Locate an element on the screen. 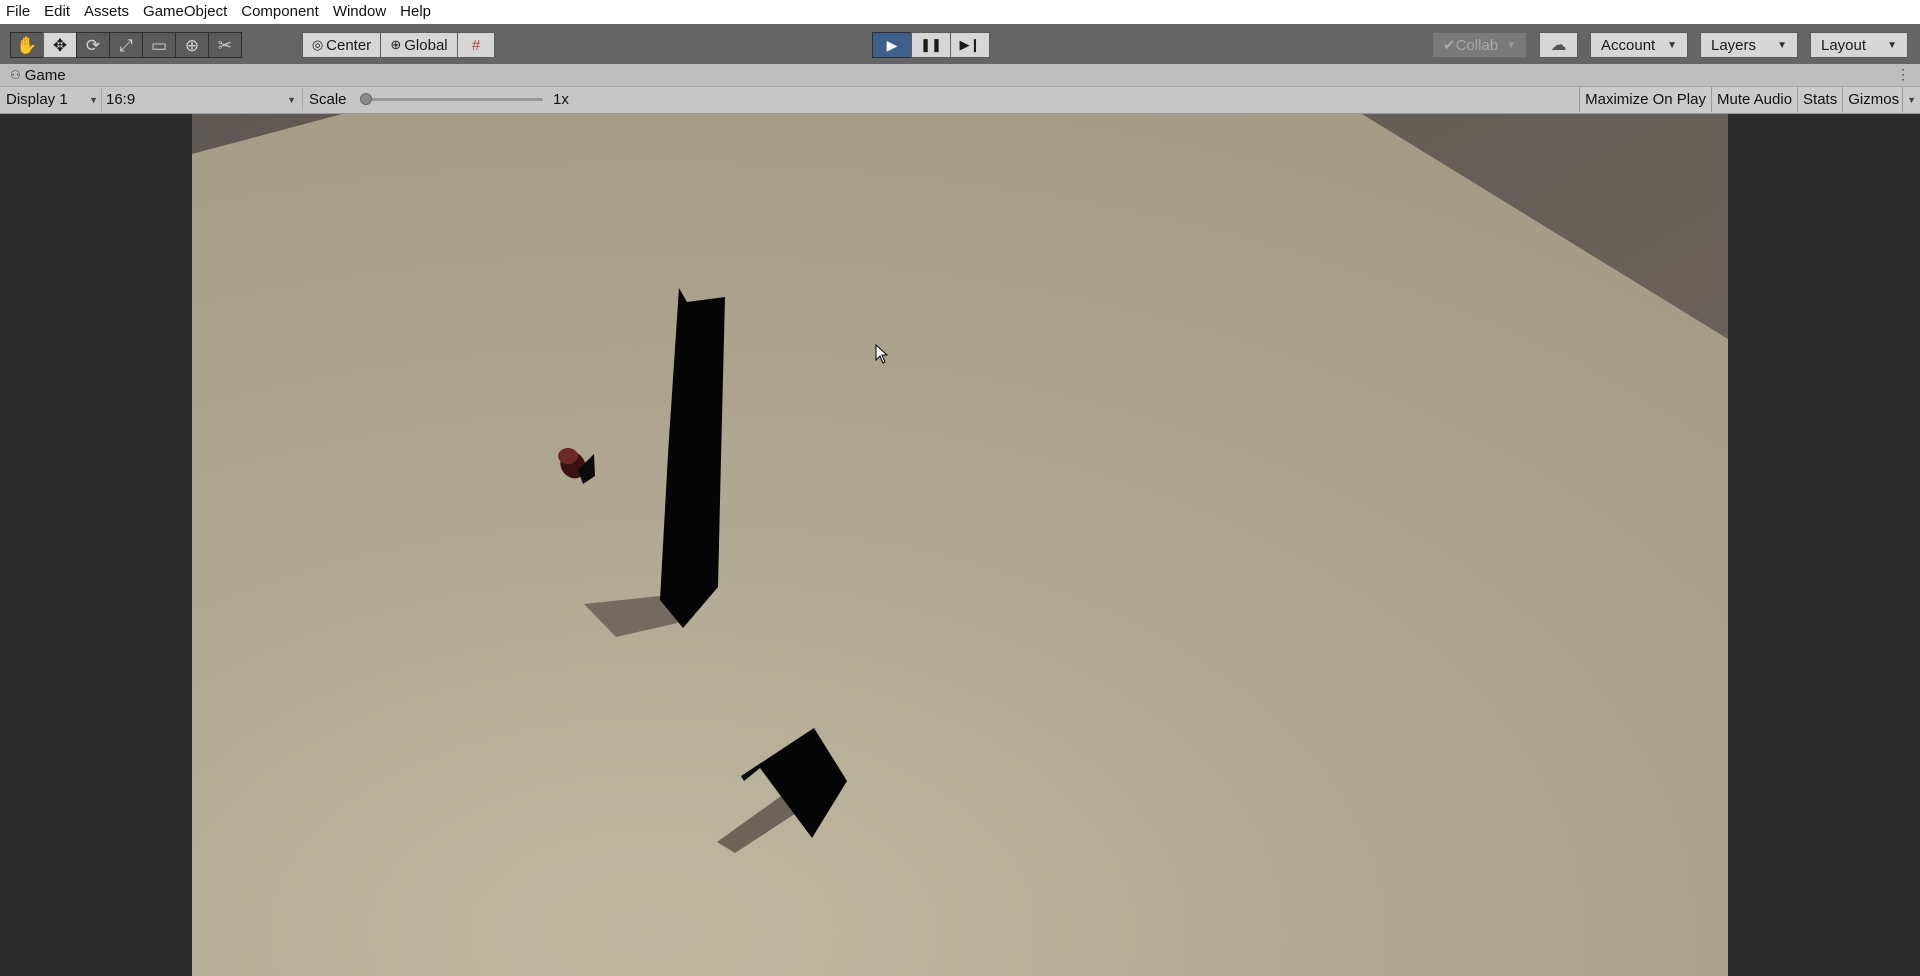  layers-label: Layers is located at coordinates (1734, 45).